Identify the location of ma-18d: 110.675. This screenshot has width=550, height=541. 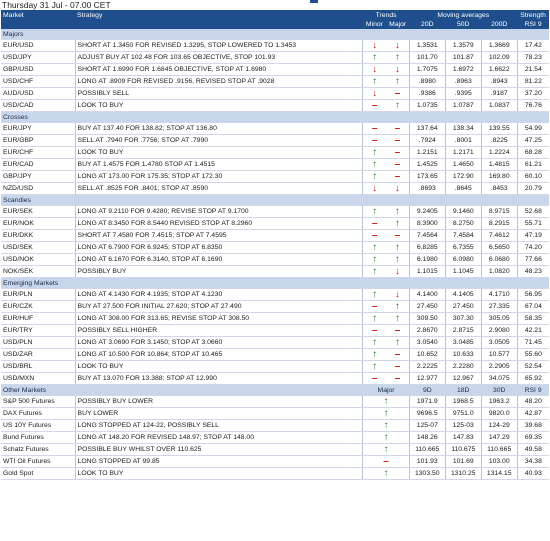
(463, 449).